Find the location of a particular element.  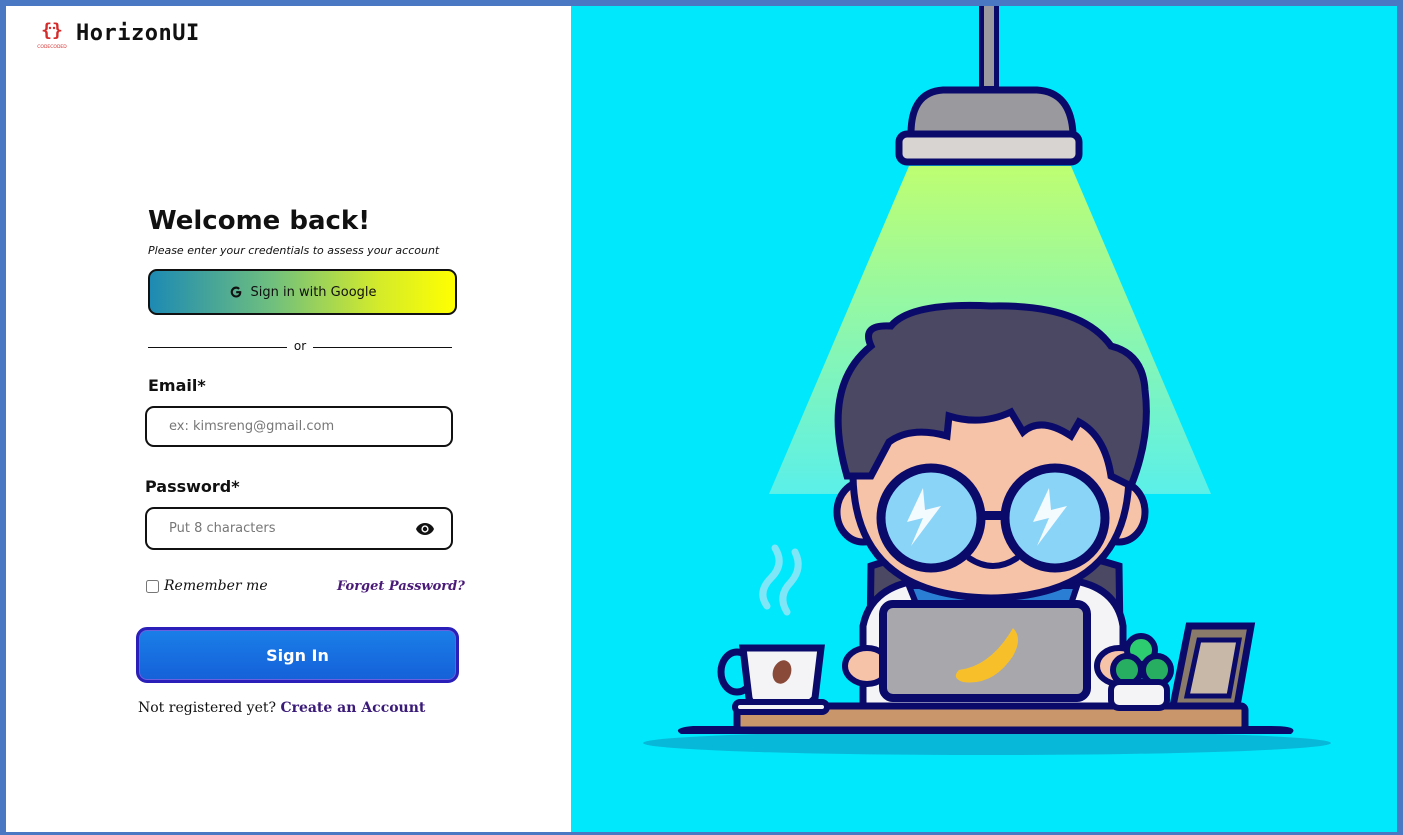

sign-in-button: Sign In is located at coordinates (297, 655).